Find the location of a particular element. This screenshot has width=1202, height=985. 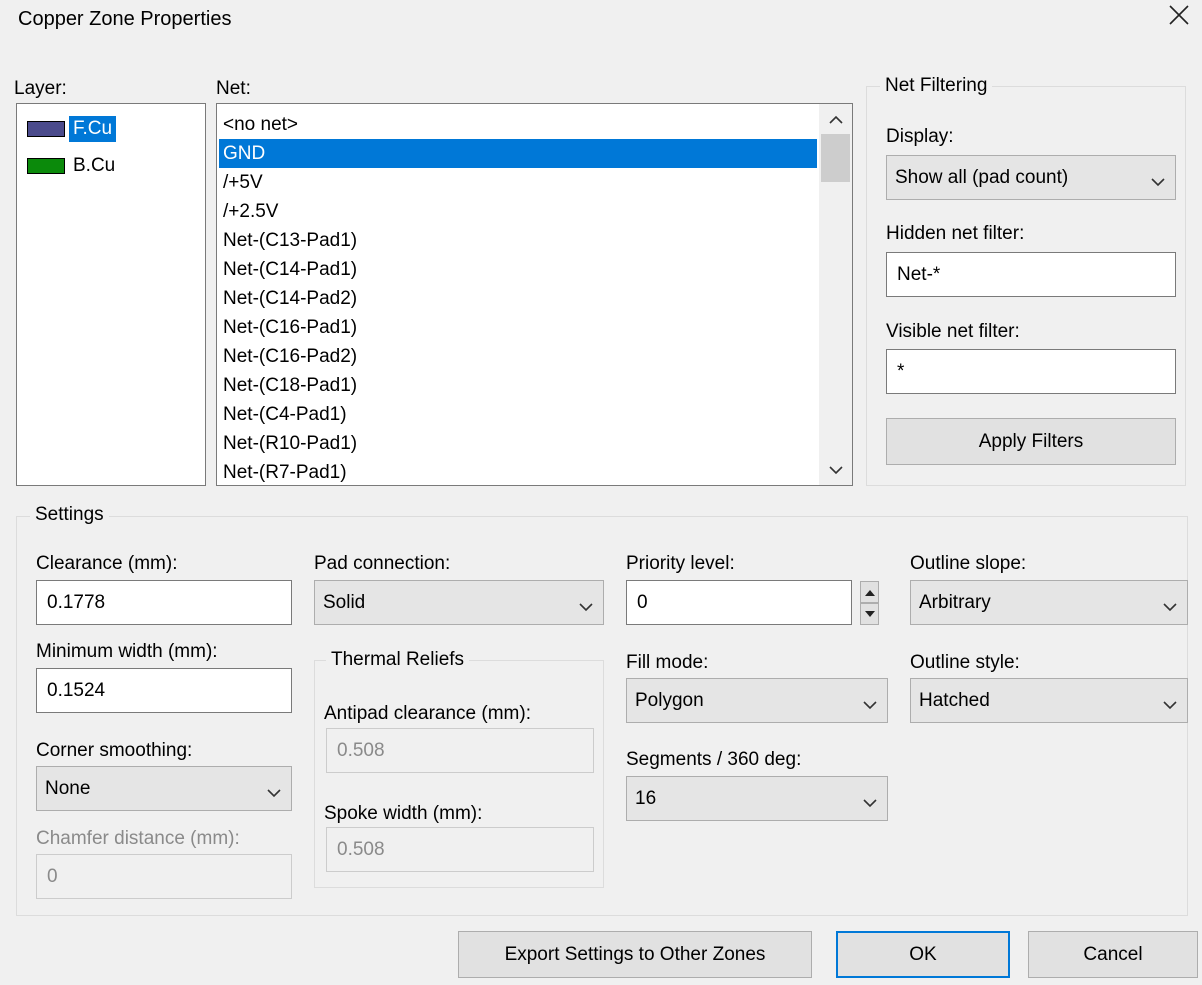

cancel-button: Cancel is located at coordinates (1113, 954).